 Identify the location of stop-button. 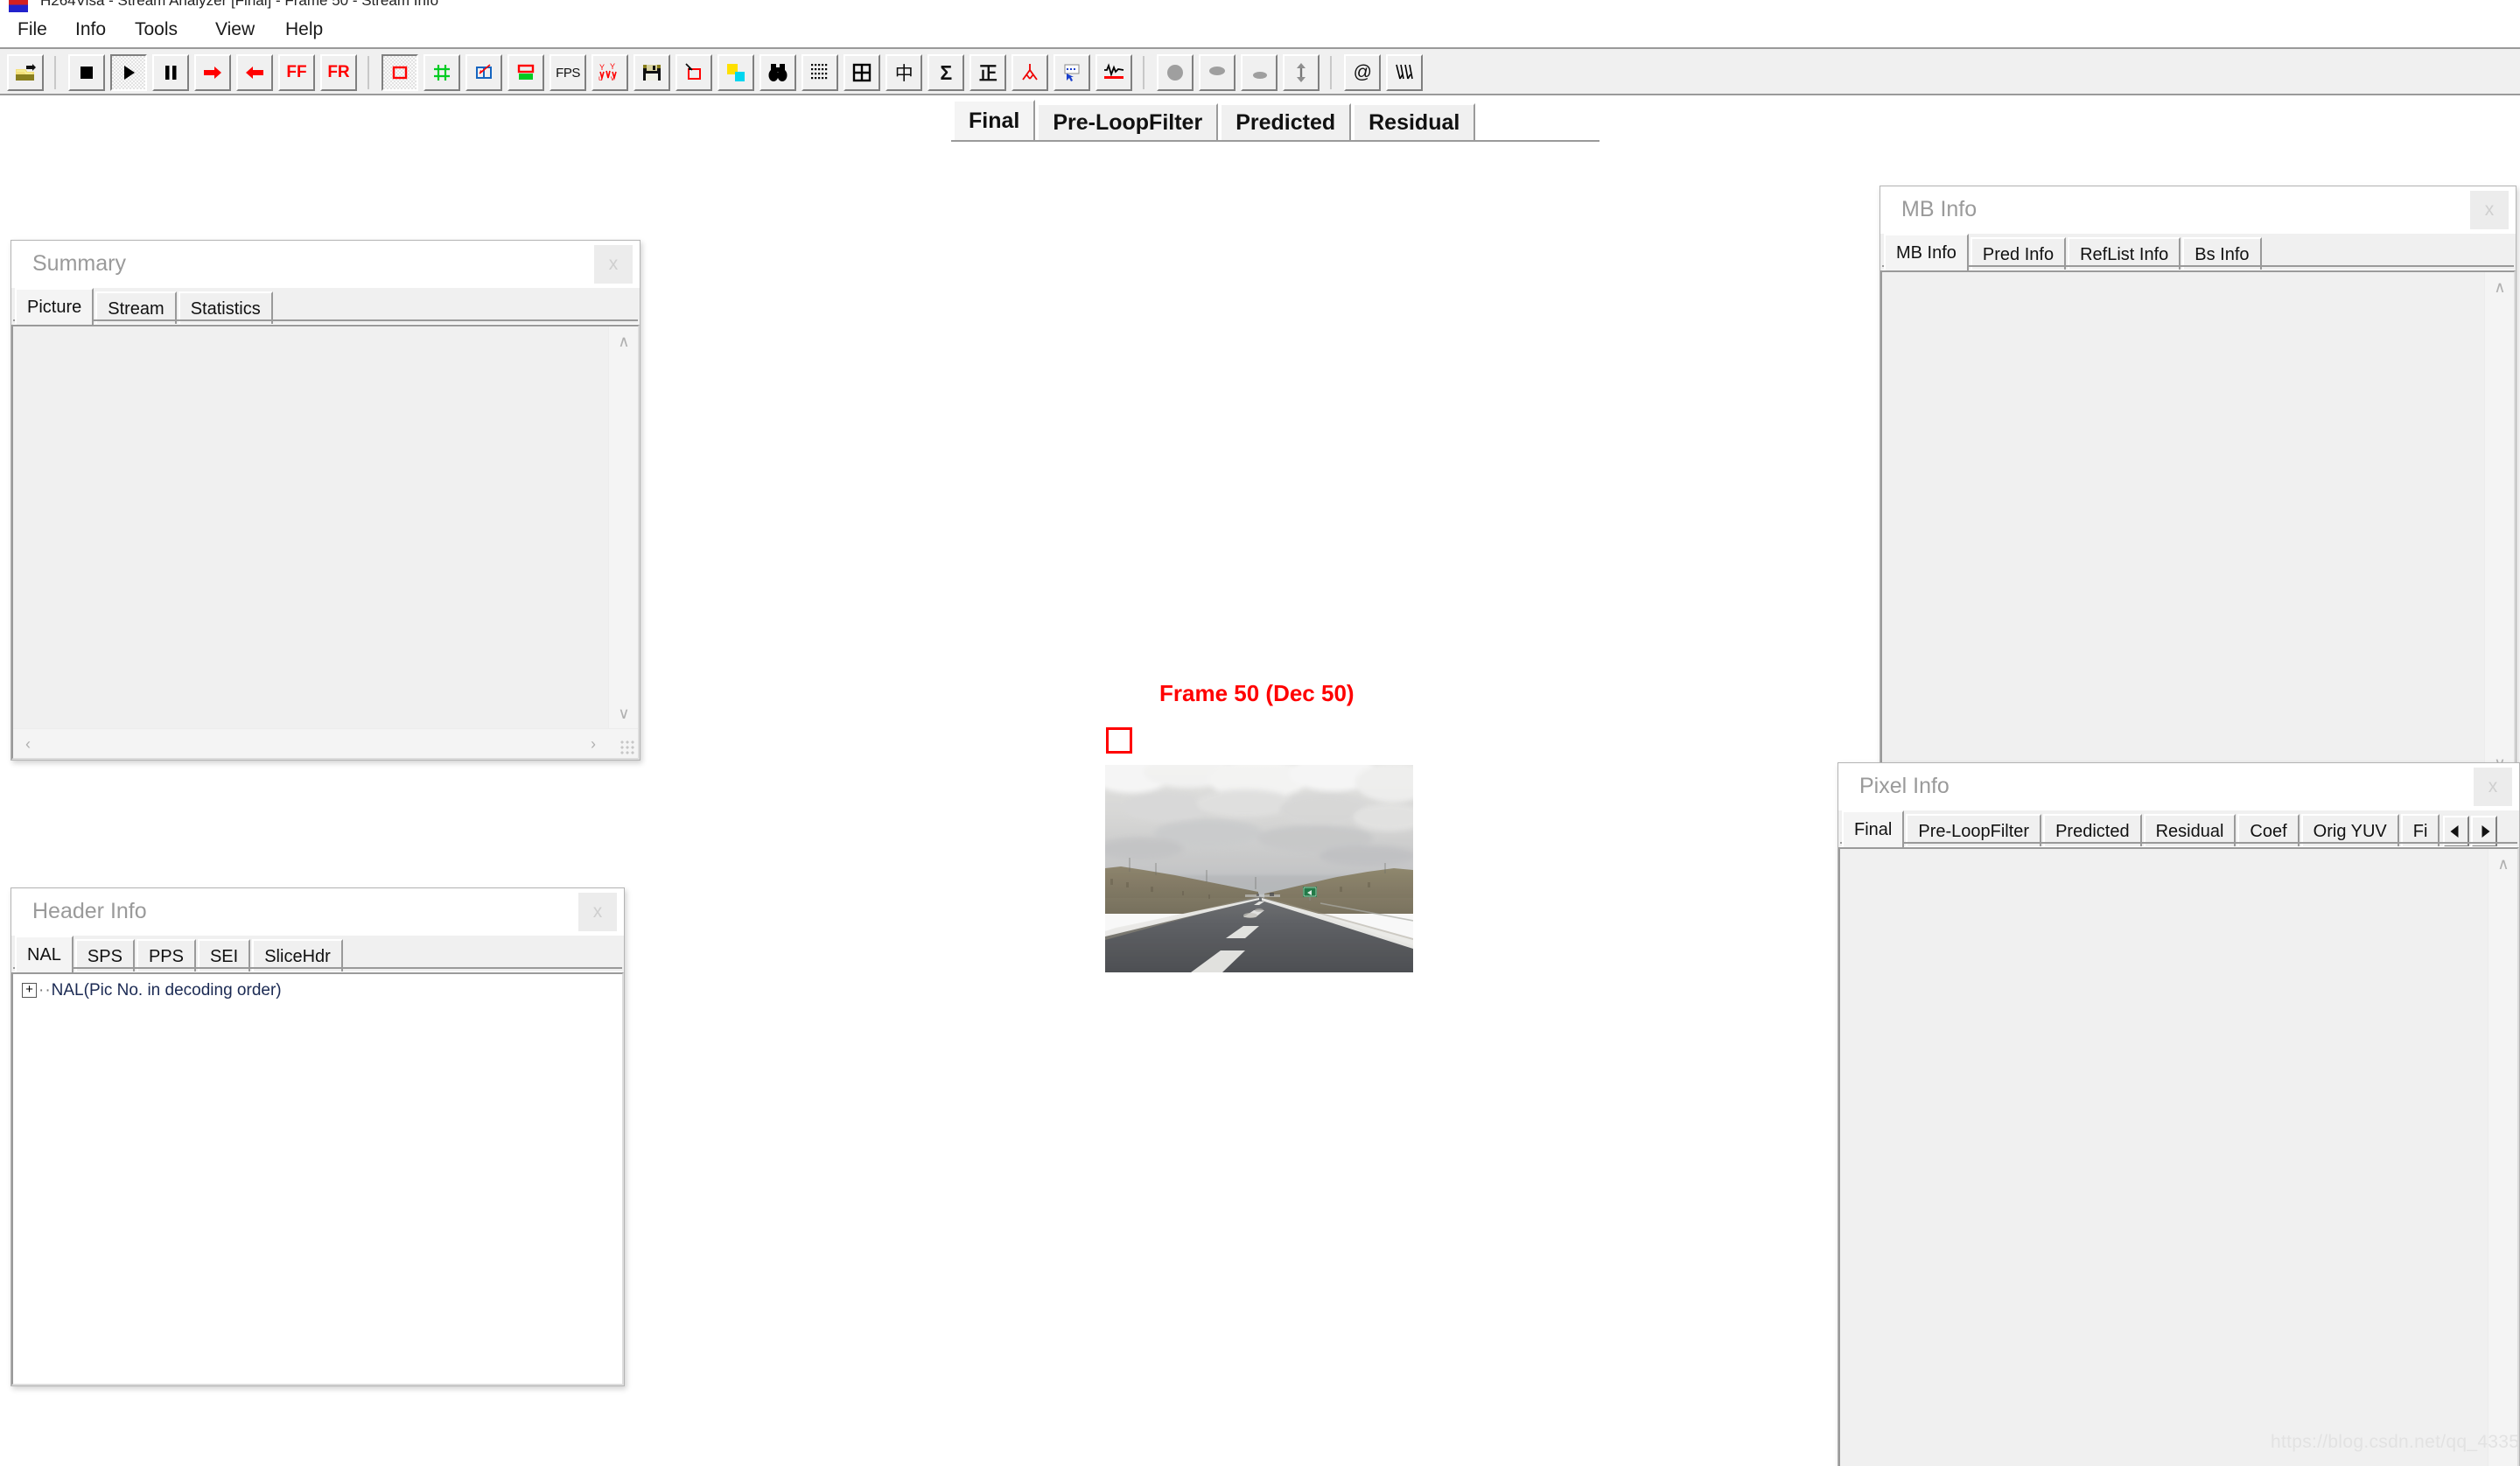
(86, 72).